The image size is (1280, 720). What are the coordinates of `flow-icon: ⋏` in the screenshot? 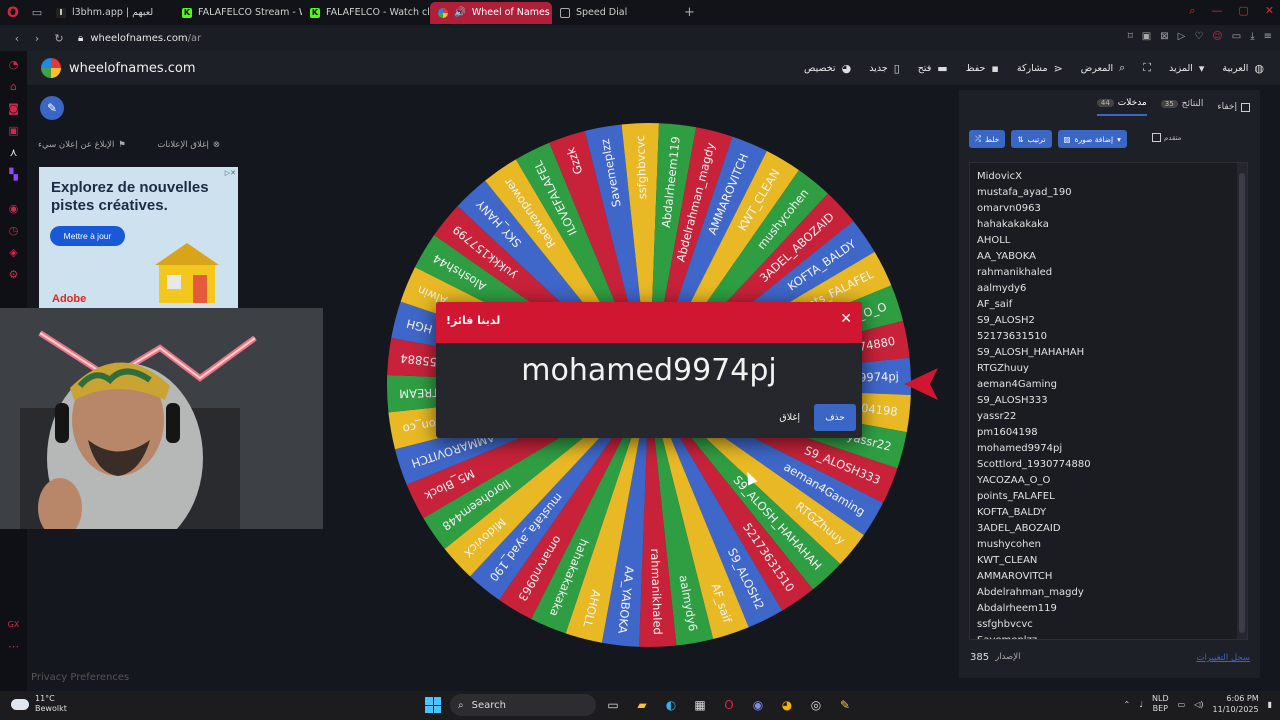 It's located at (13, 152).